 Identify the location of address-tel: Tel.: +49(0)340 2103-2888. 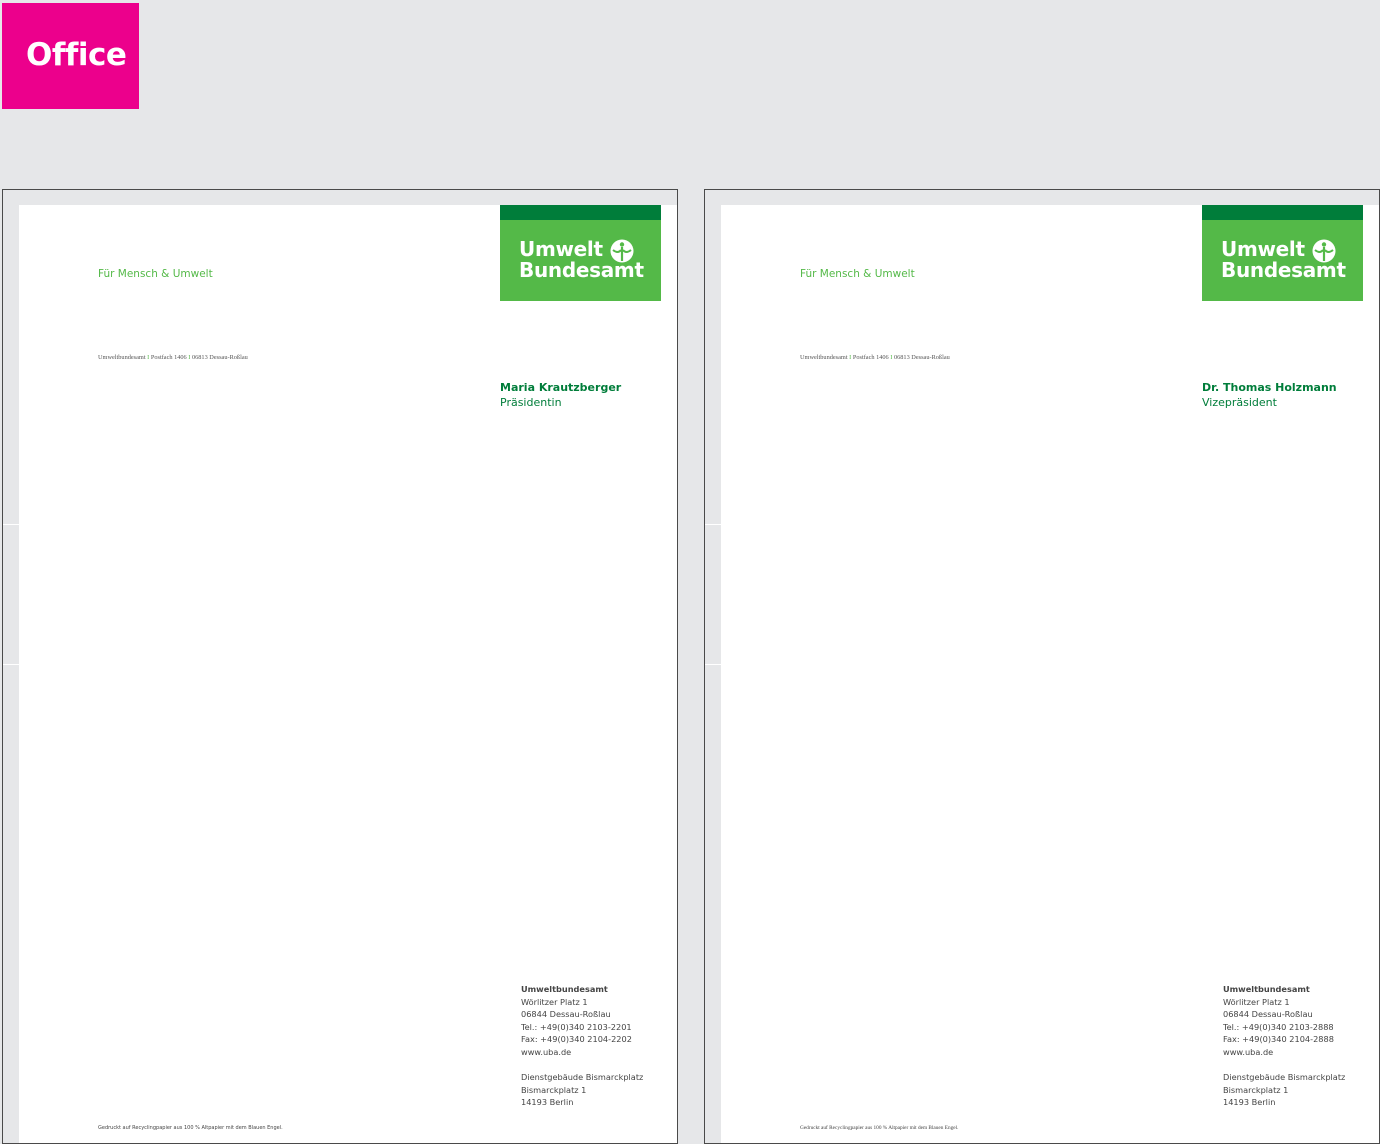
(1278, 1026).